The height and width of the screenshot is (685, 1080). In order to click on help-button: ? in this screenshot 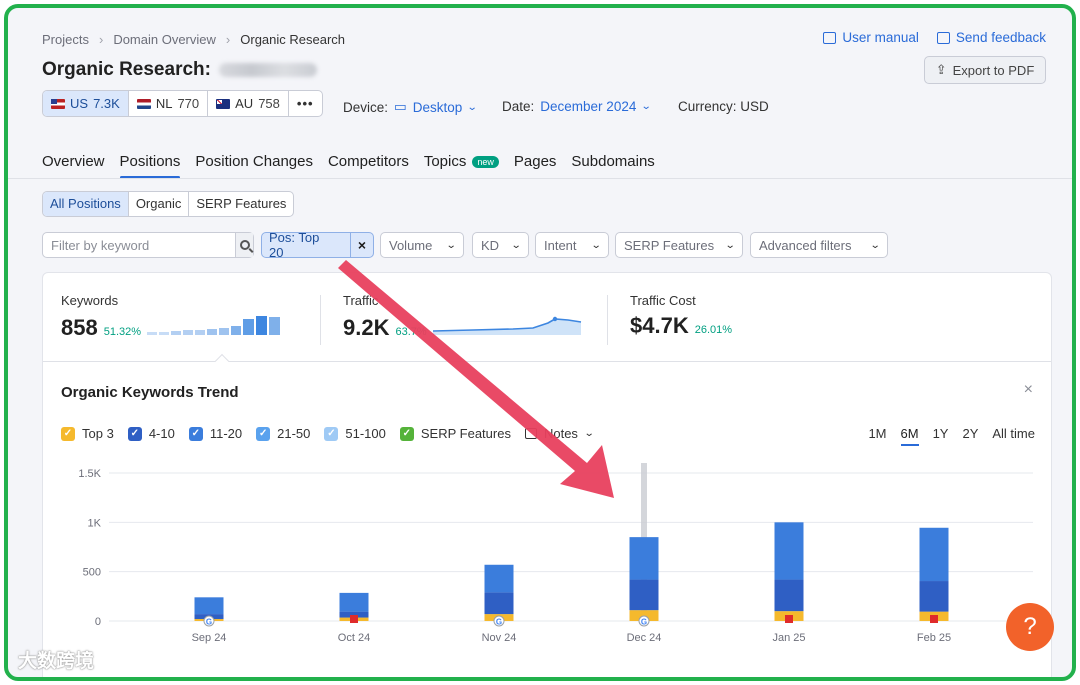, I will do `click(1030, 627)`.